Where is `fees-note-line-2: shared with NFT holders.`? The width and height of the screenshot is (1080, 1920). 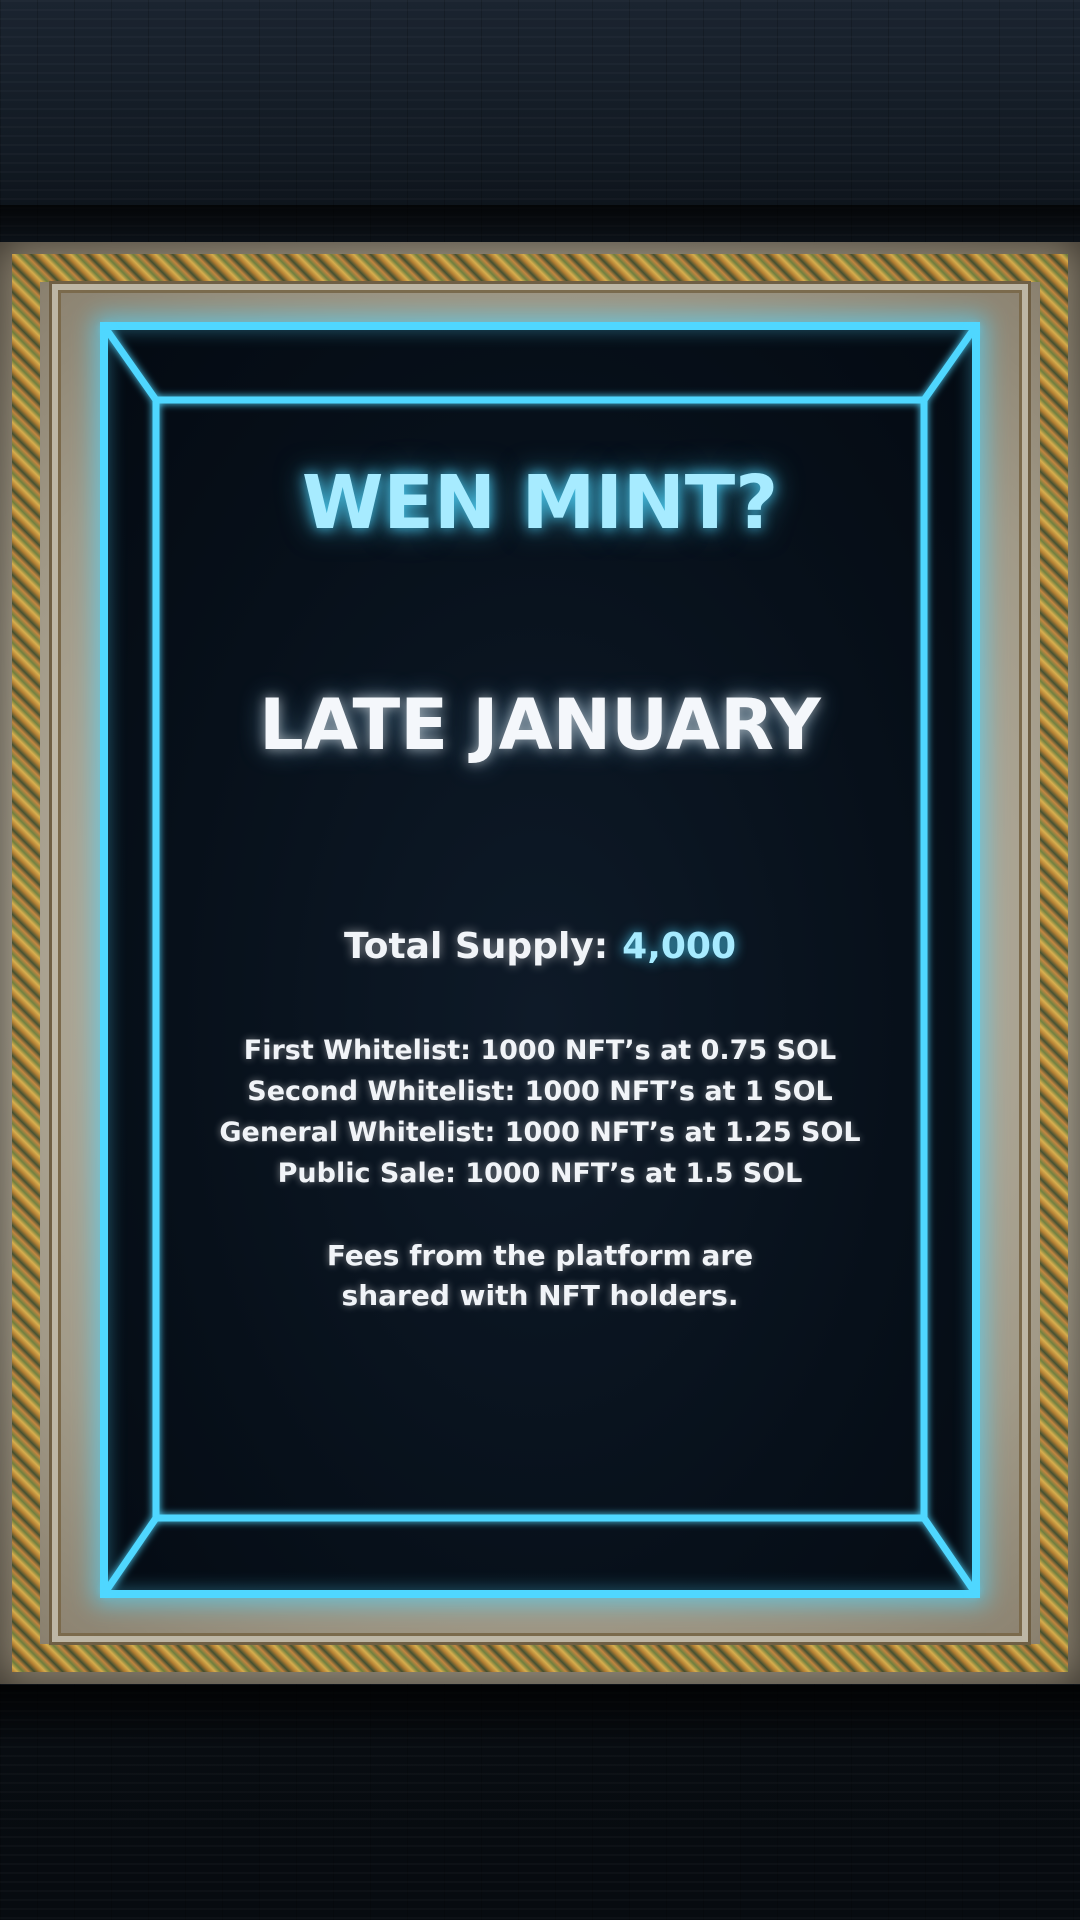 fees-note-line-2: shared with NFT holders. is located at coordinates (540, 1295).